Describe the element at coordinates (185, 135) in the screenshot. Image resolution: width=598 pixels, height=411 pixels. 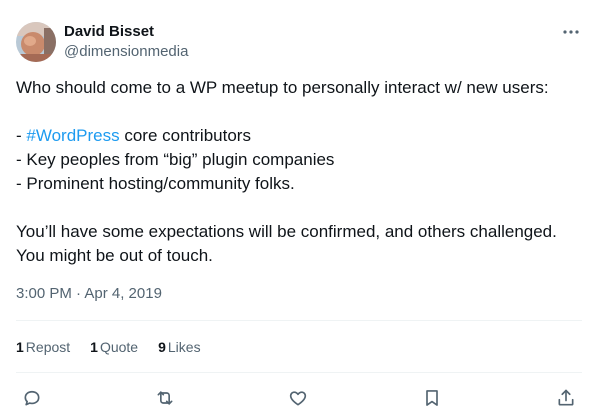
I see `tweet-text-fragment: core contributors` at that location.